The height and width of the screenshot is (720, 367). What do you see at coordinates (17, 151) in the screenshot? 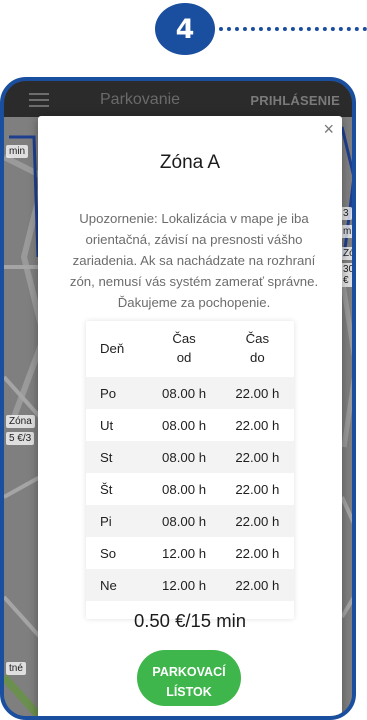
I see `map-zone-label: min` at bounding box center [17, 151].